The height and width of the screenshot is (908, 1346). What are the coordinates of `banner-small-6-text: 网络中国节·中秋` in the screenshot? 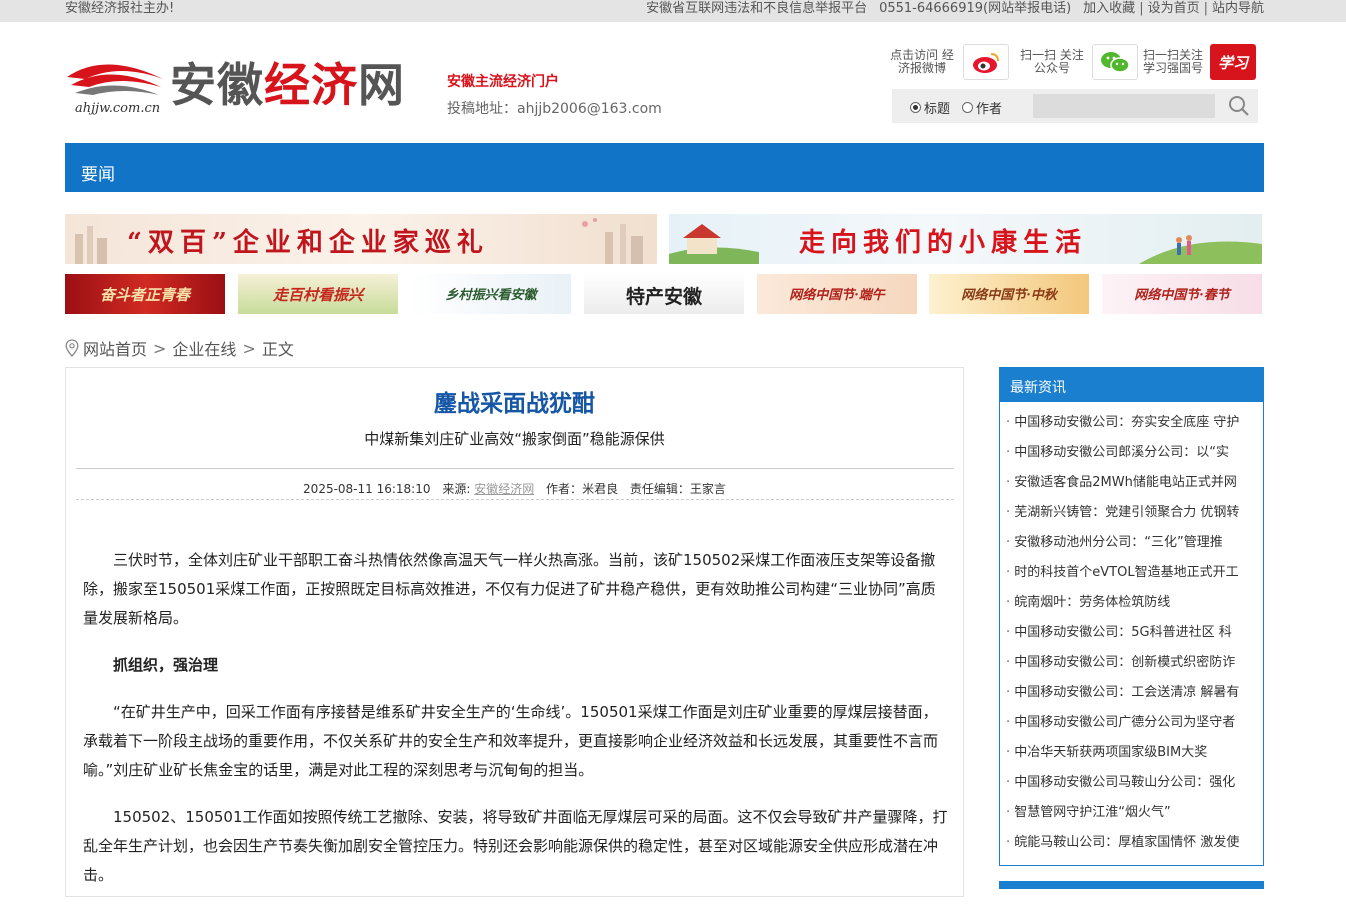 It's located at (1009, 295).